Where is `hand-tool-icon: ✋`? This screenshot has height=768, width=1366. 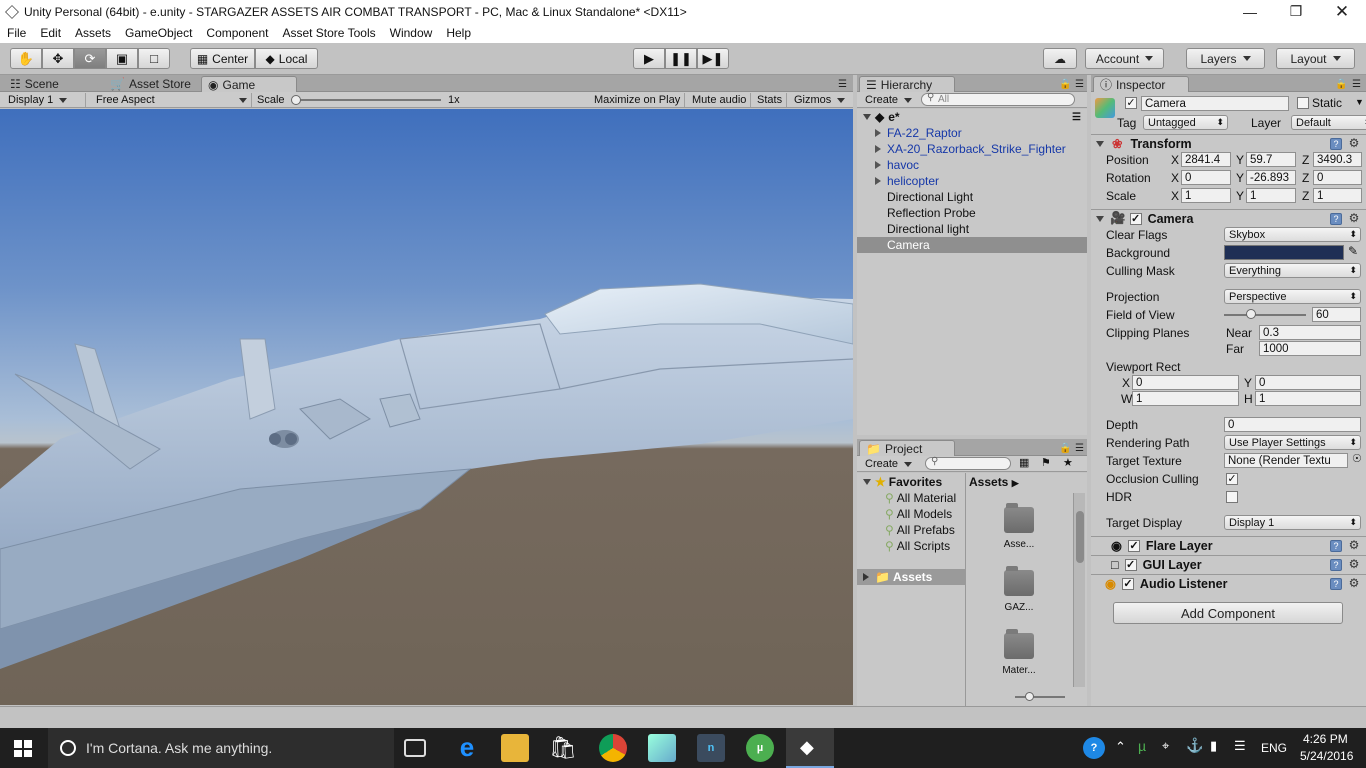 hand-tool-icon: ✋ is located at coordinates (26, 58).